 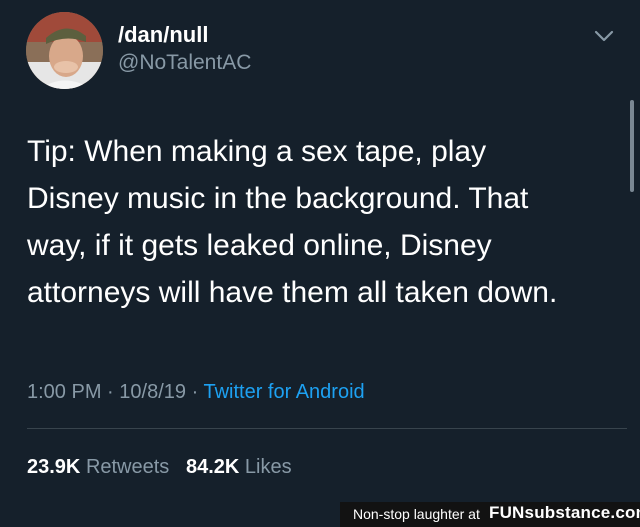 I want to click on tweet-source-link: Twitter for Android, so click(x=283, y=392).